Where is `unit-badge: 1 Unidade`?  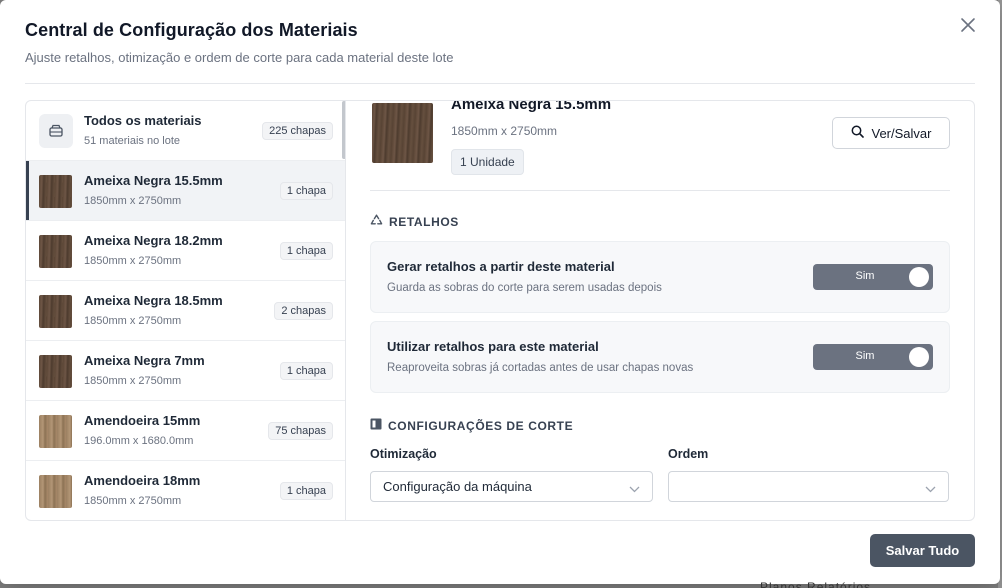
unit-badge: 1 Unidade is located at coordinates (487, 162).